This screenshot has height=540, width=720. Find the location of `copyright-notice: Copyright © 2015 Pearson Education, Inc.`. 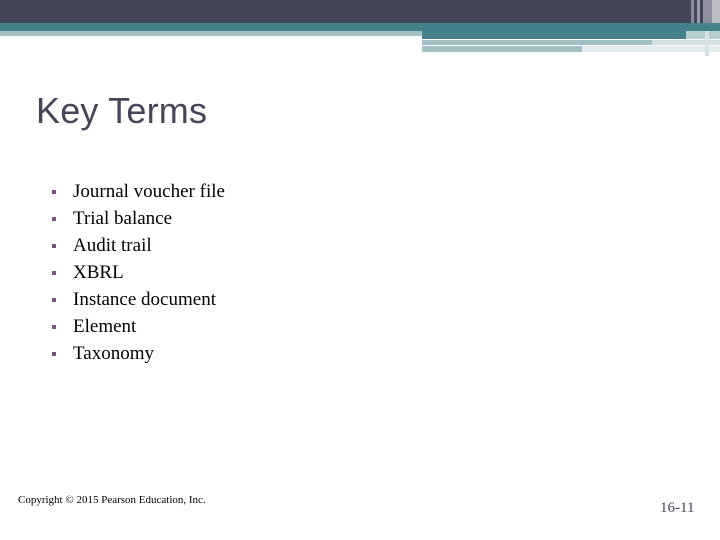

copyright-notice: Copyright © 2015 Pearson Education, Inc. is located at coordinates (112, 500).